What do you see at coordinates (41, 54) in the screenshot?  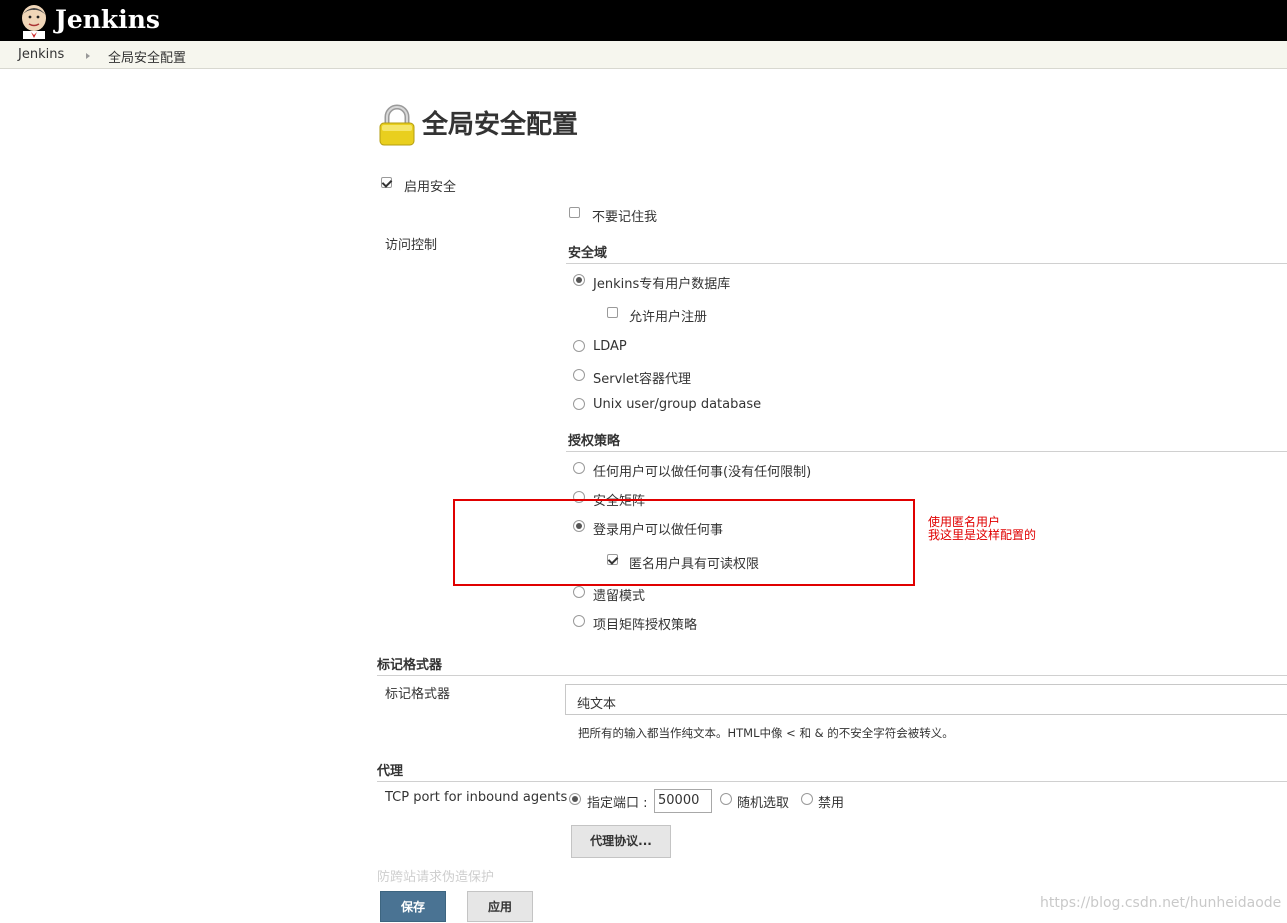 I see `breadcrumb-item-jenkins: Jenkins` at bounding box center [41, 54].